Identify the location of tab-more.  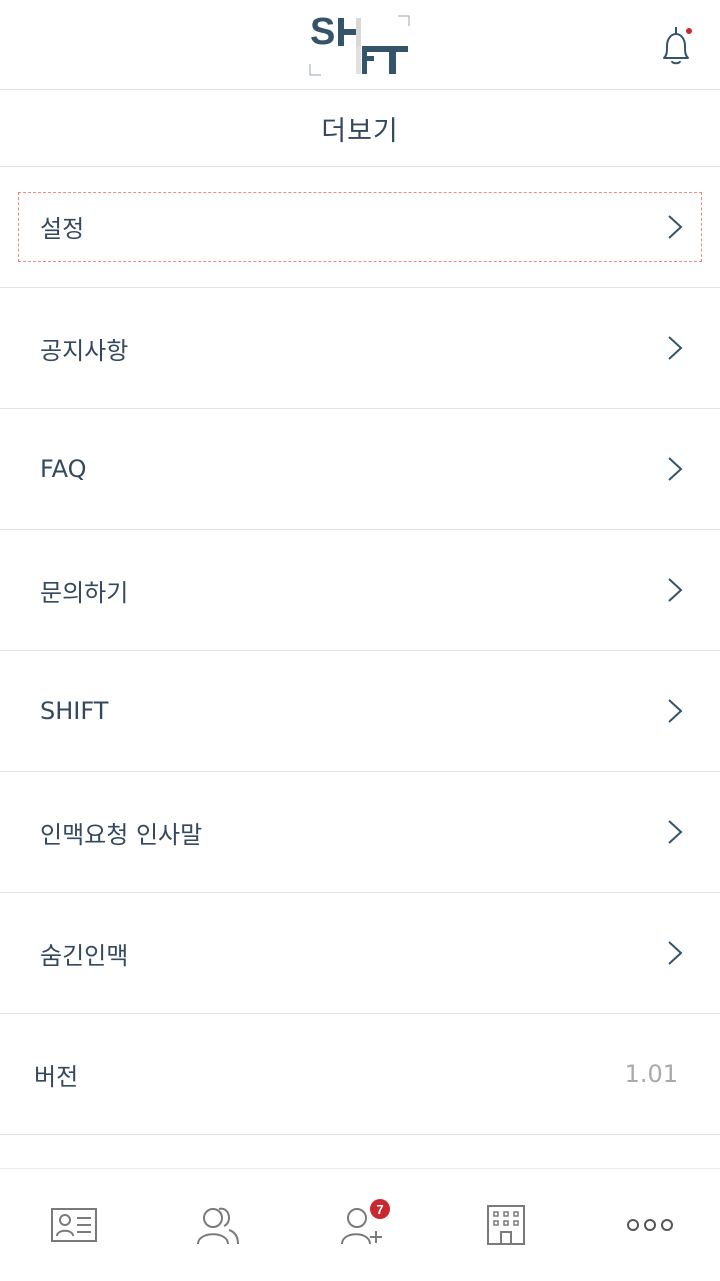
(649, 1225).